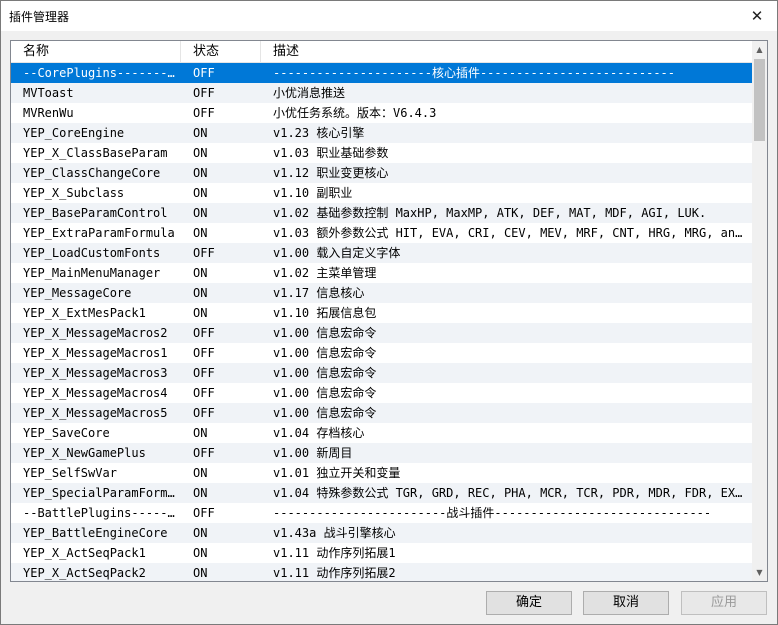 The width and height of the screenshot is (778, 625). What do you see at coordinates (319, 133) in the screenshot?
I see `plugin-description-cell: v1.23 核心引擎` at bounding box center [319, 133].